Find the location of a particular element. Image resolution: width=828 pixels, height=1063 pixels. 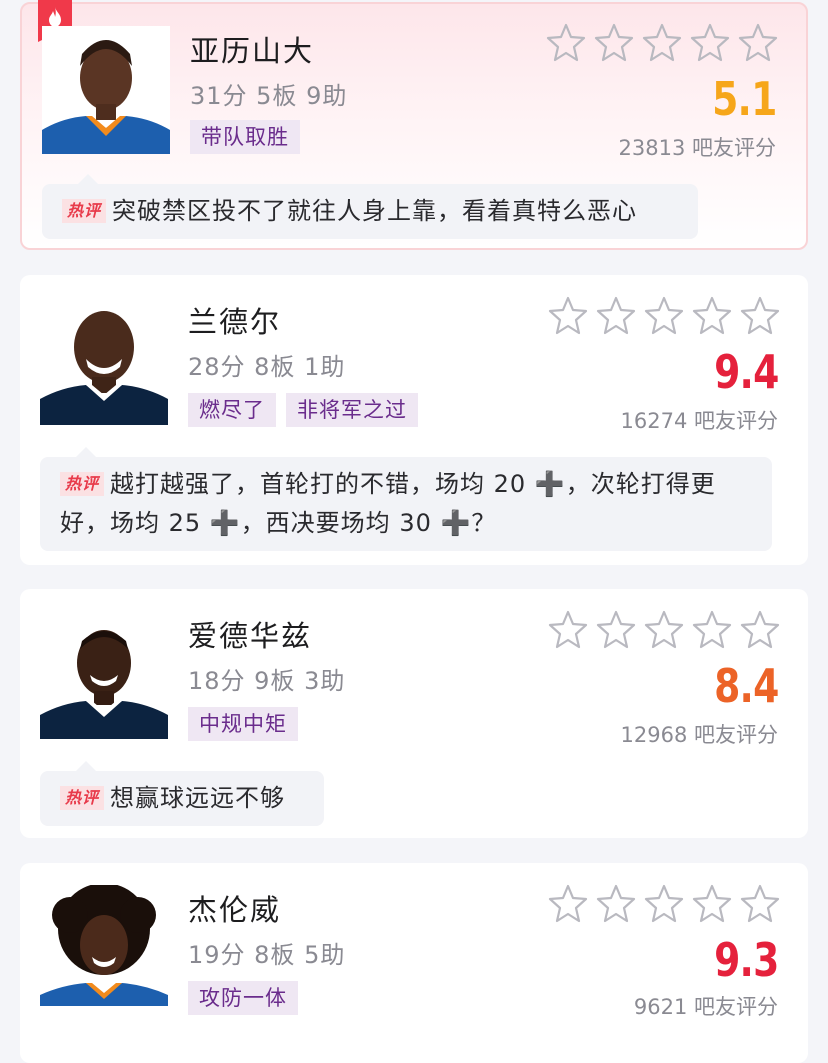

player-stats: 28分 8板 1助 is located at coordinates (267, 367).